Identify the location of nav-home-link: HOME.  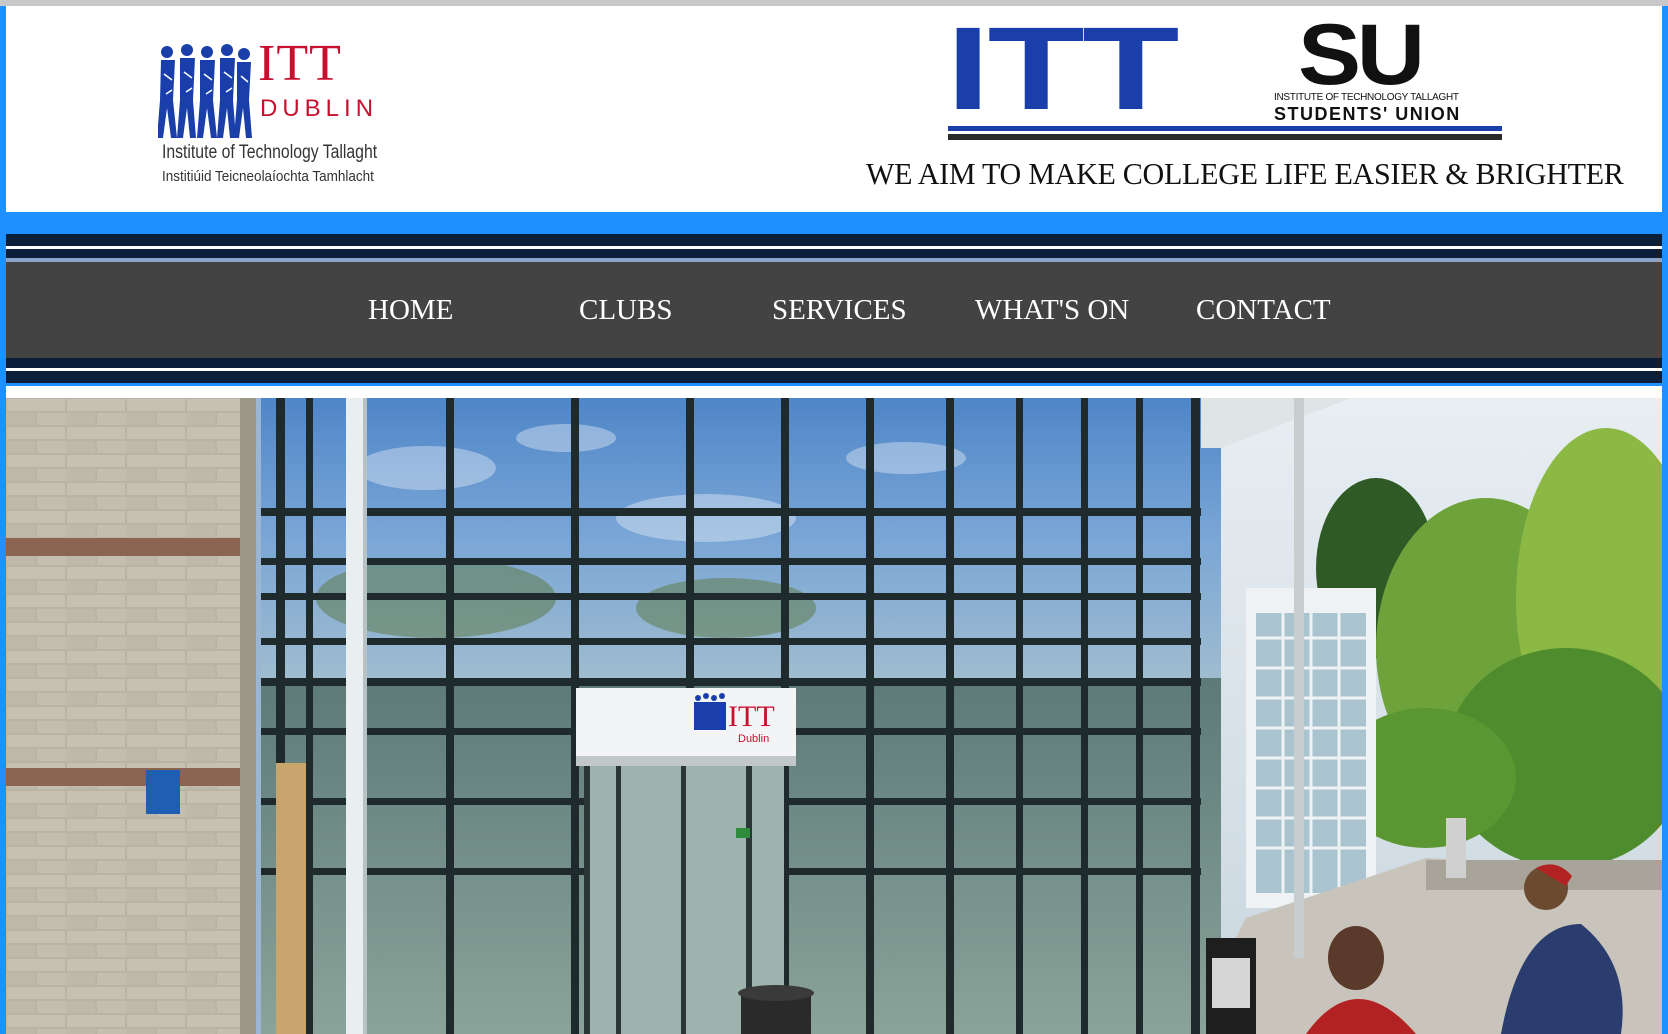
(410, 310).